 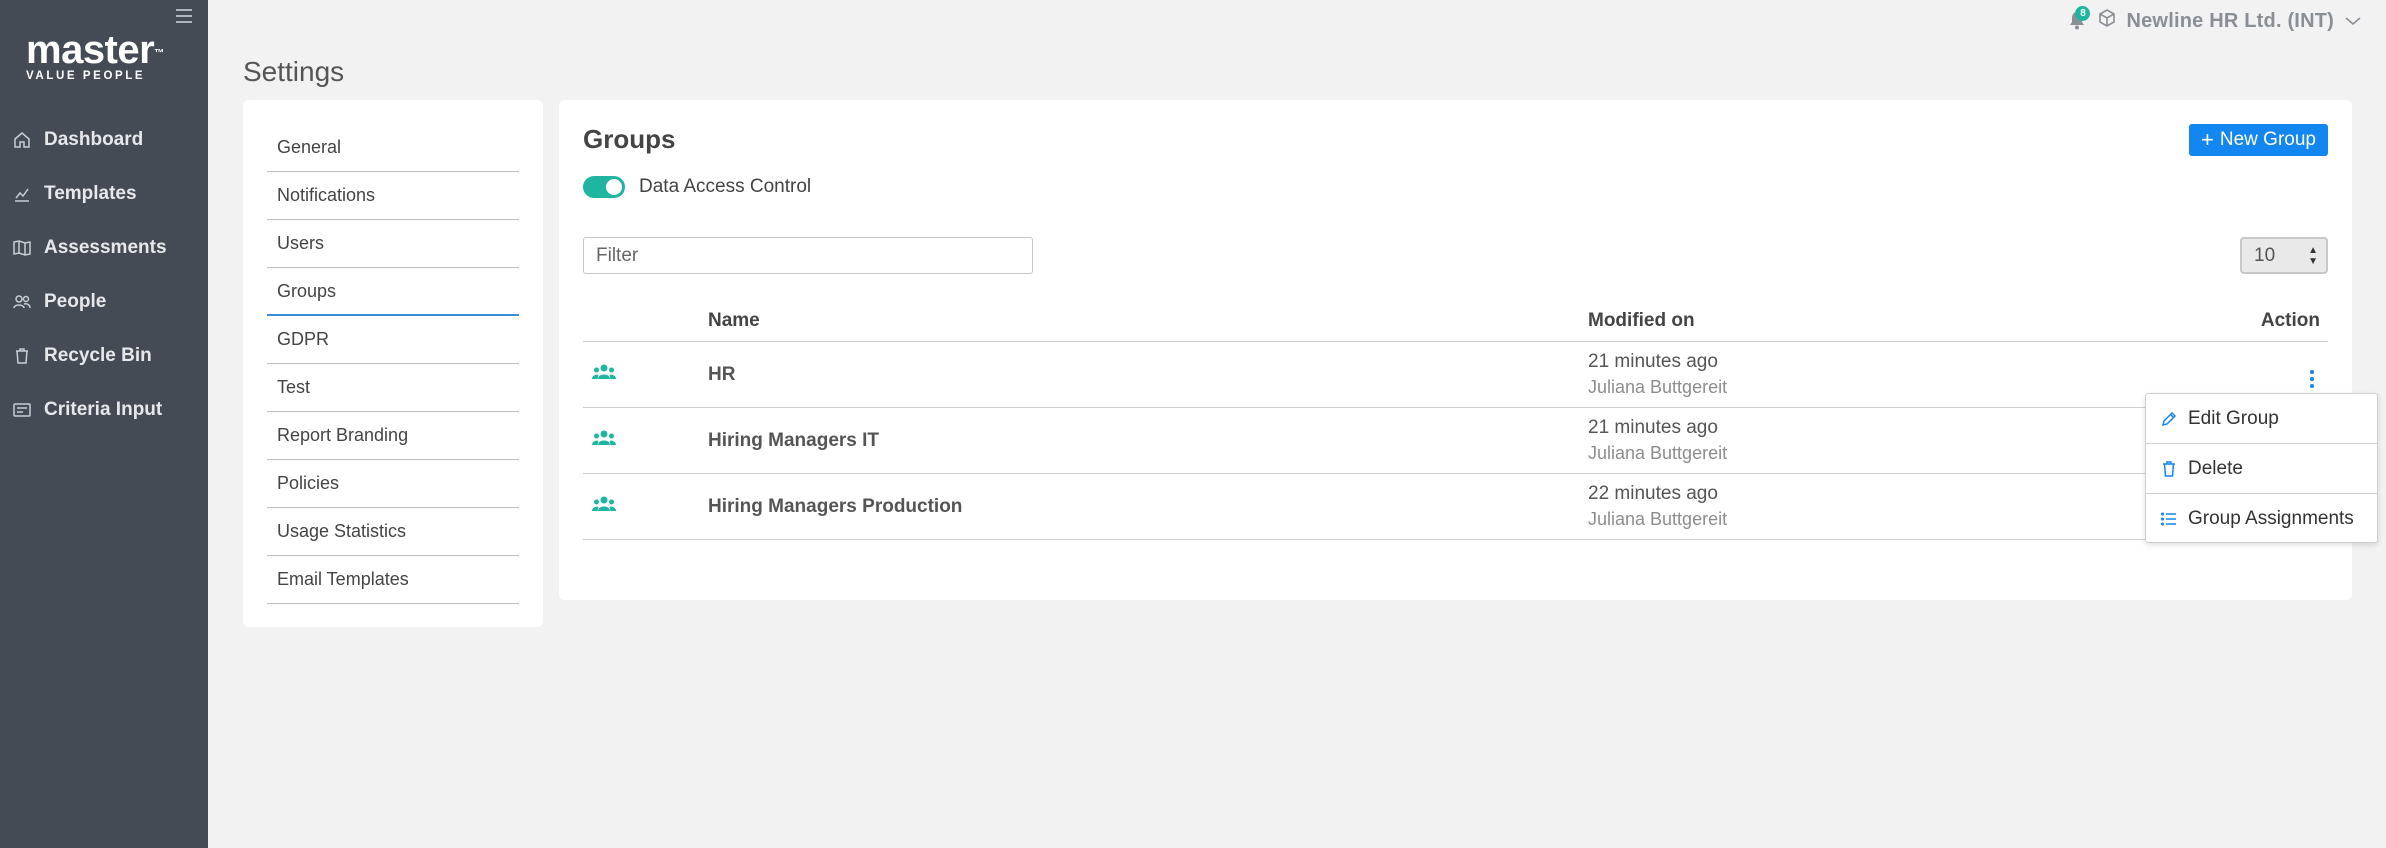 I want to click on people-icon, so click(x=22, y=302).